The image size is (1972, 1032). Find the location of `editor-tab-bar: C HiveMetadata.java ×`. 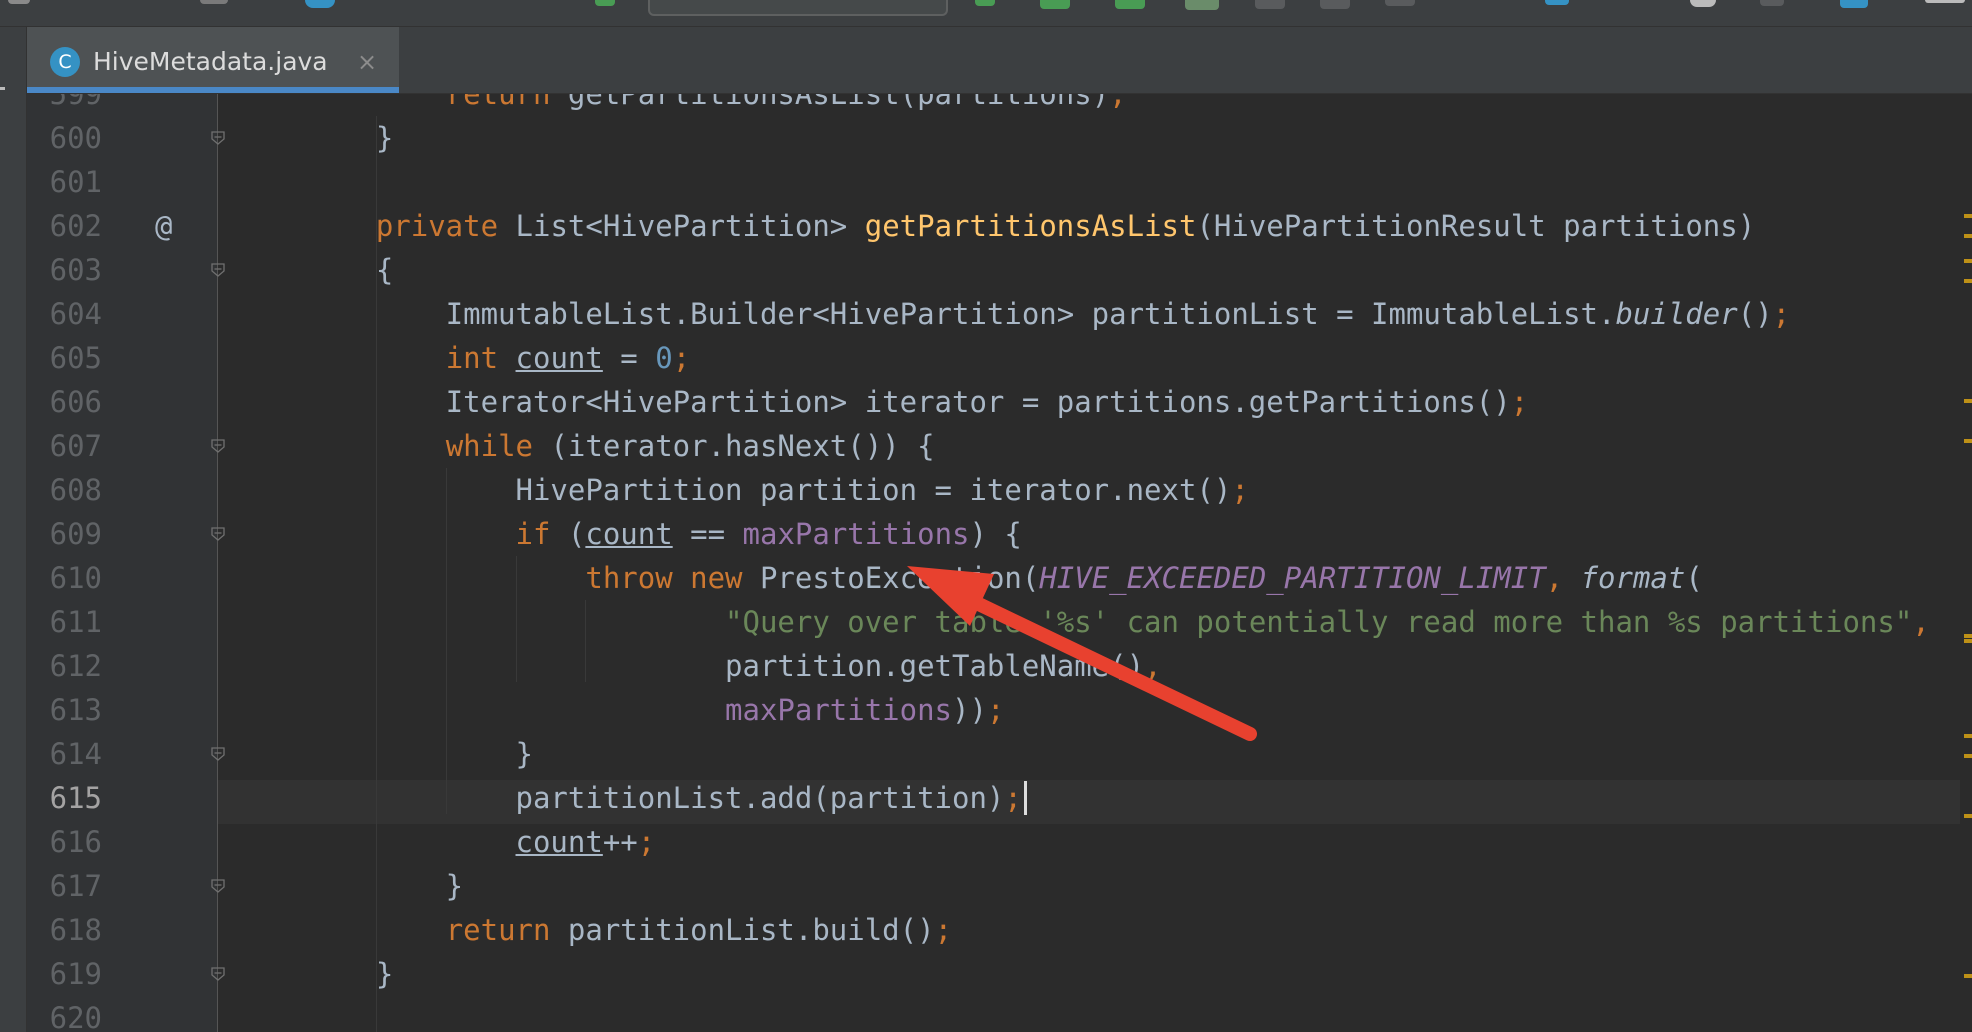

editor-tab-bar: C HiveMetadata.java × is located at coordinates (999, 60).